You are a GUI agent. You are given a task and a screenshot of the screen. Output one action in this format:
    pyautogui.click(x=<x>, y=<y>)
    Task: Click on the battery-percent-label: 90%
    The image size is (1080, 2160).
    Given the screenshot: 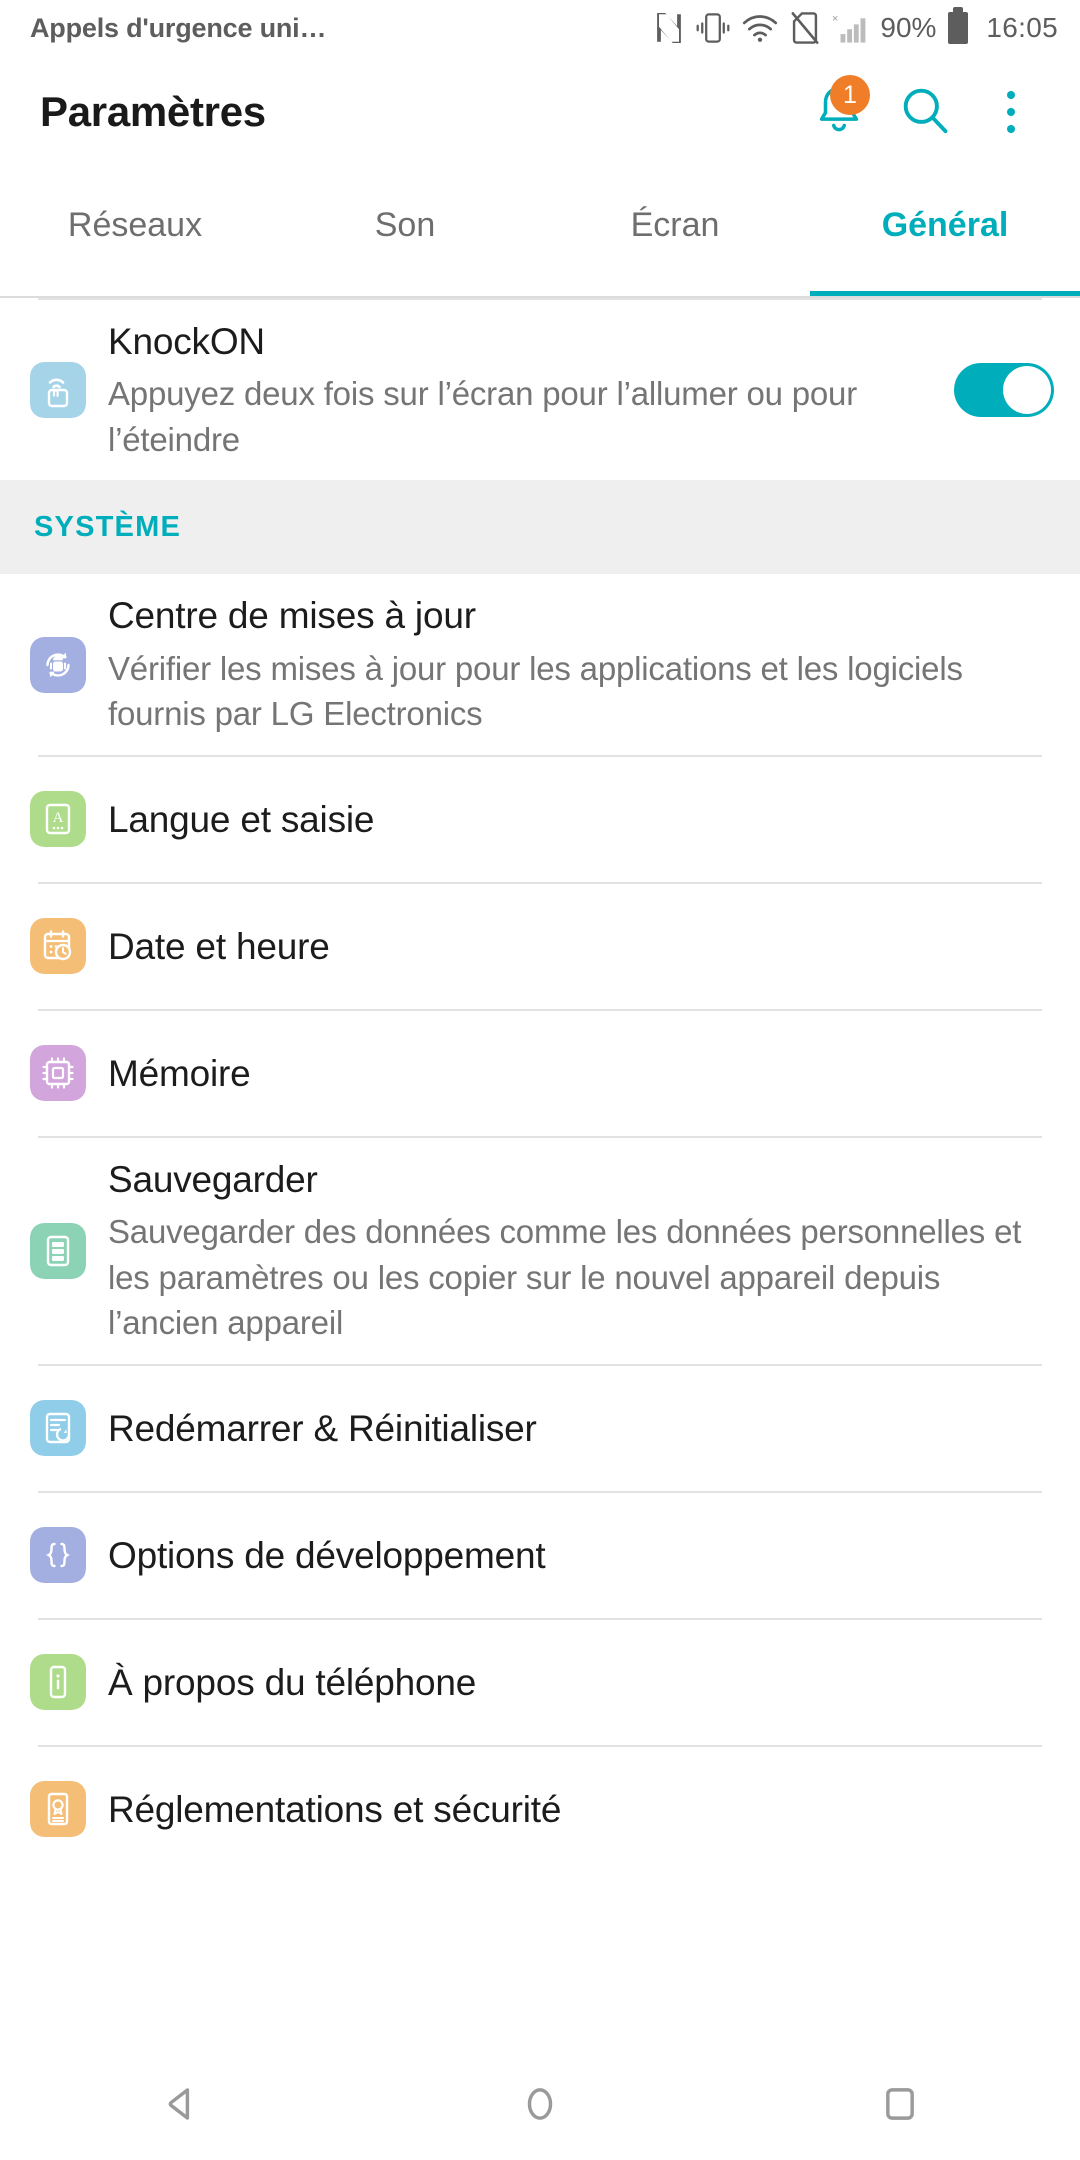 What is the action you would take?
    pyautogui.click(x=908, y=27)
    